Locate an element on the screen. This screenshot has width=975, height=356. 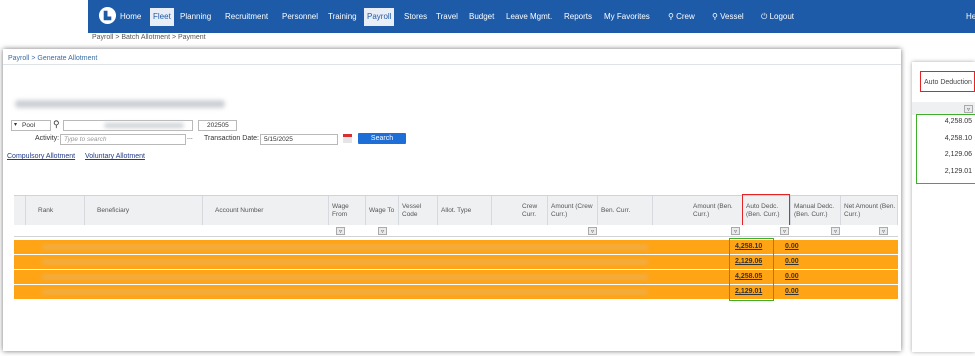
nav-crew-label: Crew is located at coordinates (685, 16).